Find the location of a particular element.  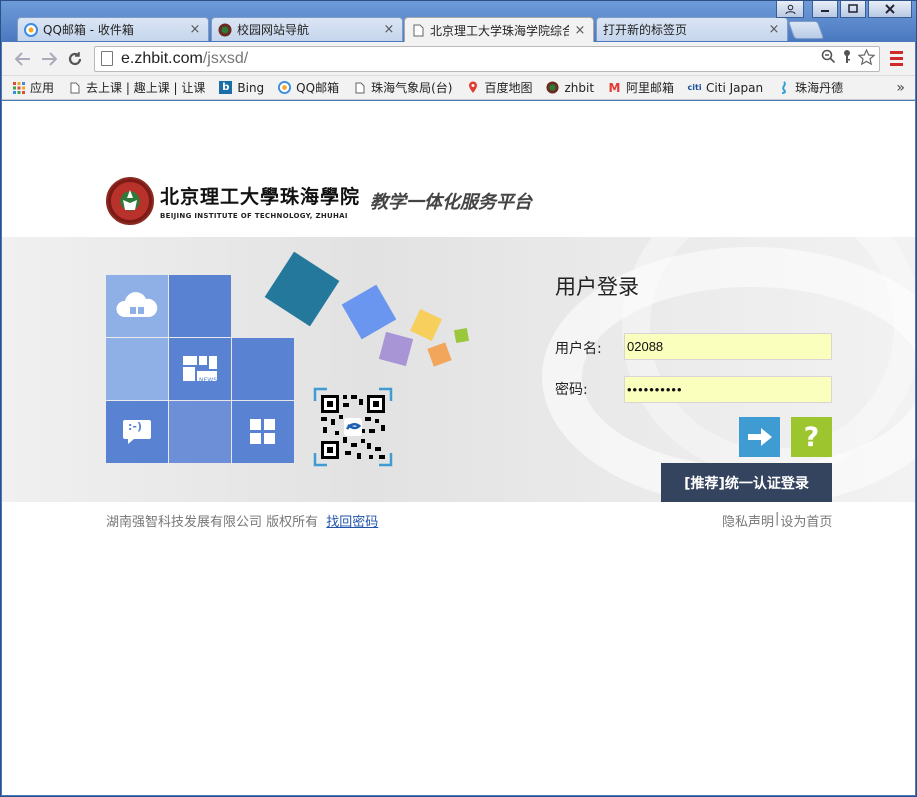

bookmark-label: 阿里邮箱 is located at coordinates (650, 88).